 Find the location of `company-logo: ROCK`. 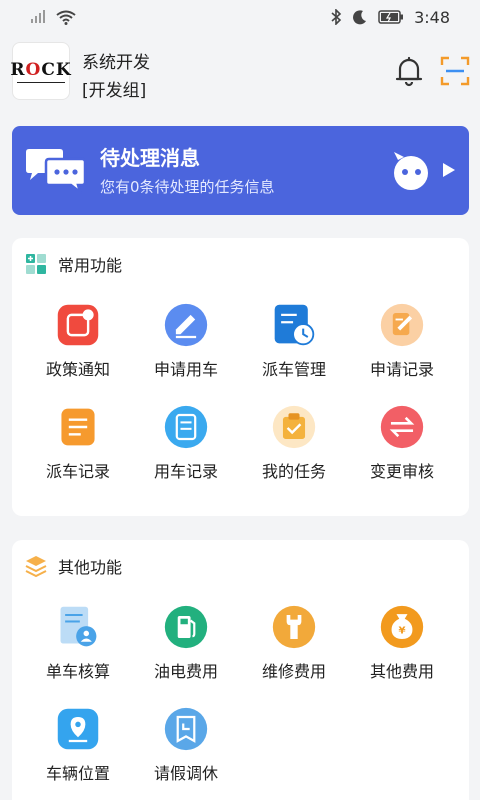

company-logo: ROCK is located at coordinates (41, 71).